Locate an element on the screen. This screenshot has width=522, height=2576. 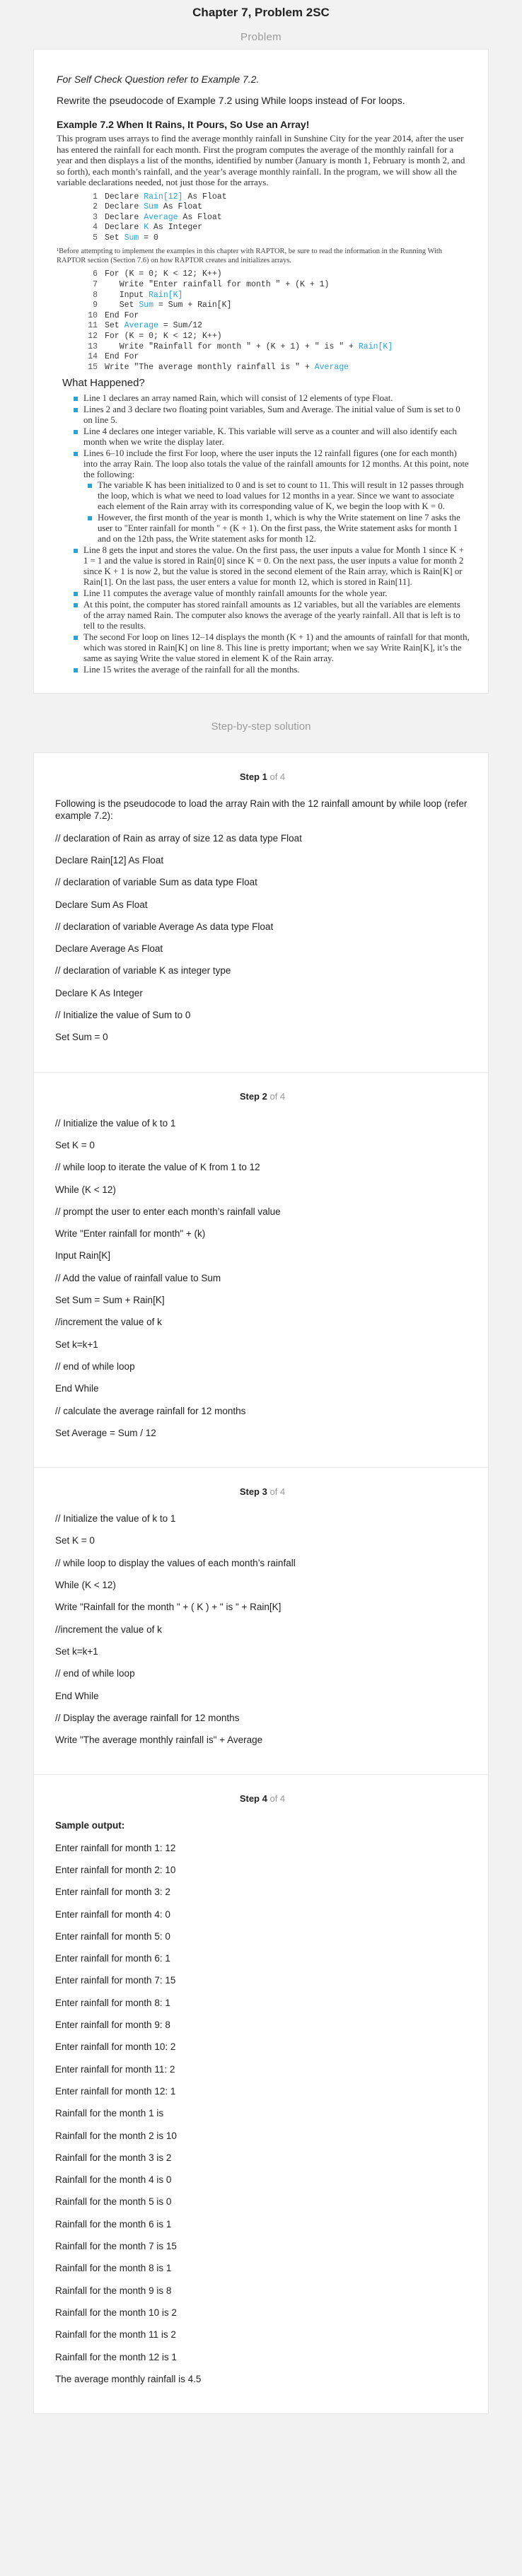
code-line-number: 1 is located at coordinates (95, 197).